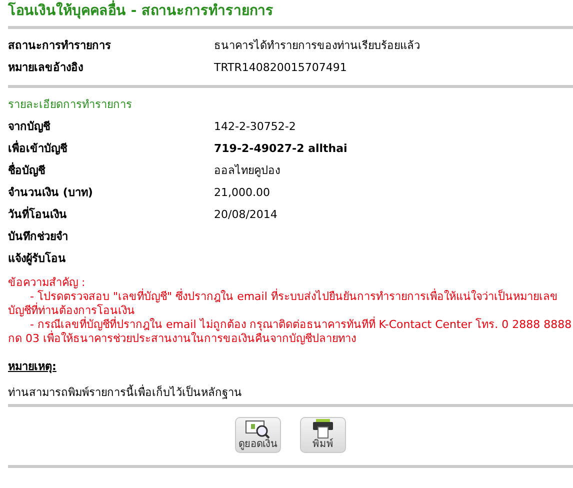  What do you see at coordinates (60, 46) in the screenshot?
I see `field-label: สถานะการทำรายการ` at bounding box center [60, 46].